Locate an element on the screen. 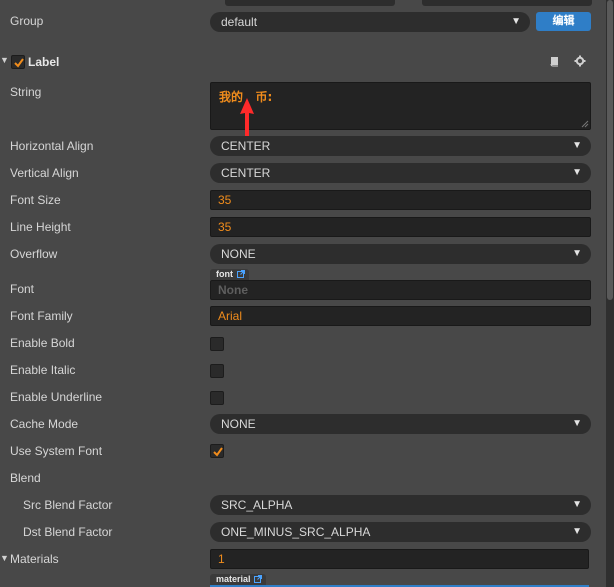  group-value: default is located at coordinates (239, 22).